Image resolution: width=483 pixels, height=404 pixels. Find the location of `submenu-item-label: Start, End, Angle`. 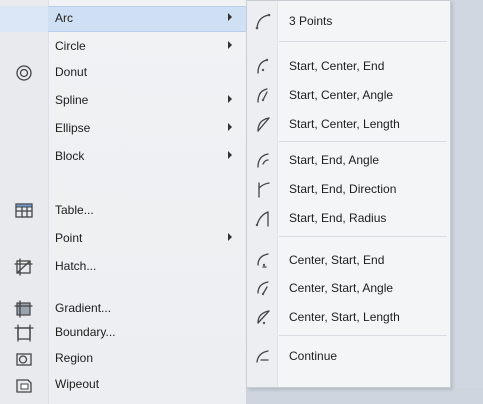

submenu-item-label: Start, End, Angle is located at coordinates (334, 160).